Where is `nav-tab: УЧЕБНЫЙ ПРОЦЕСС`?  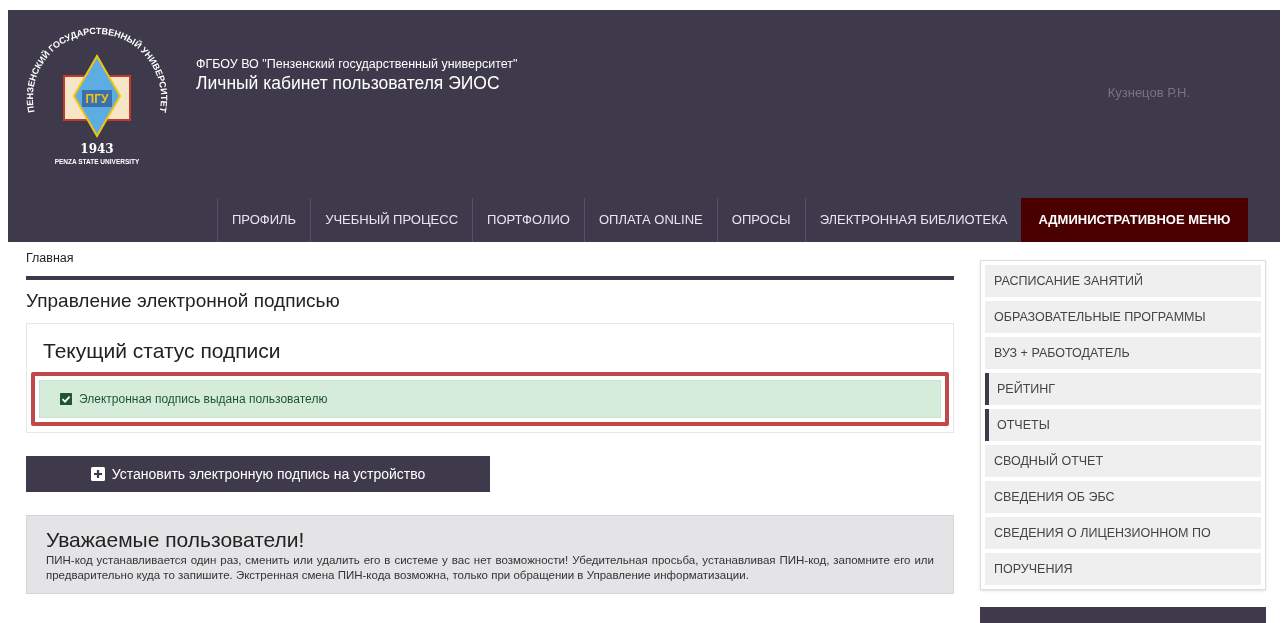 nav-tab: УЧЕБНЫЙ ПРОЦЕСС is located at coordinates (391, 220).